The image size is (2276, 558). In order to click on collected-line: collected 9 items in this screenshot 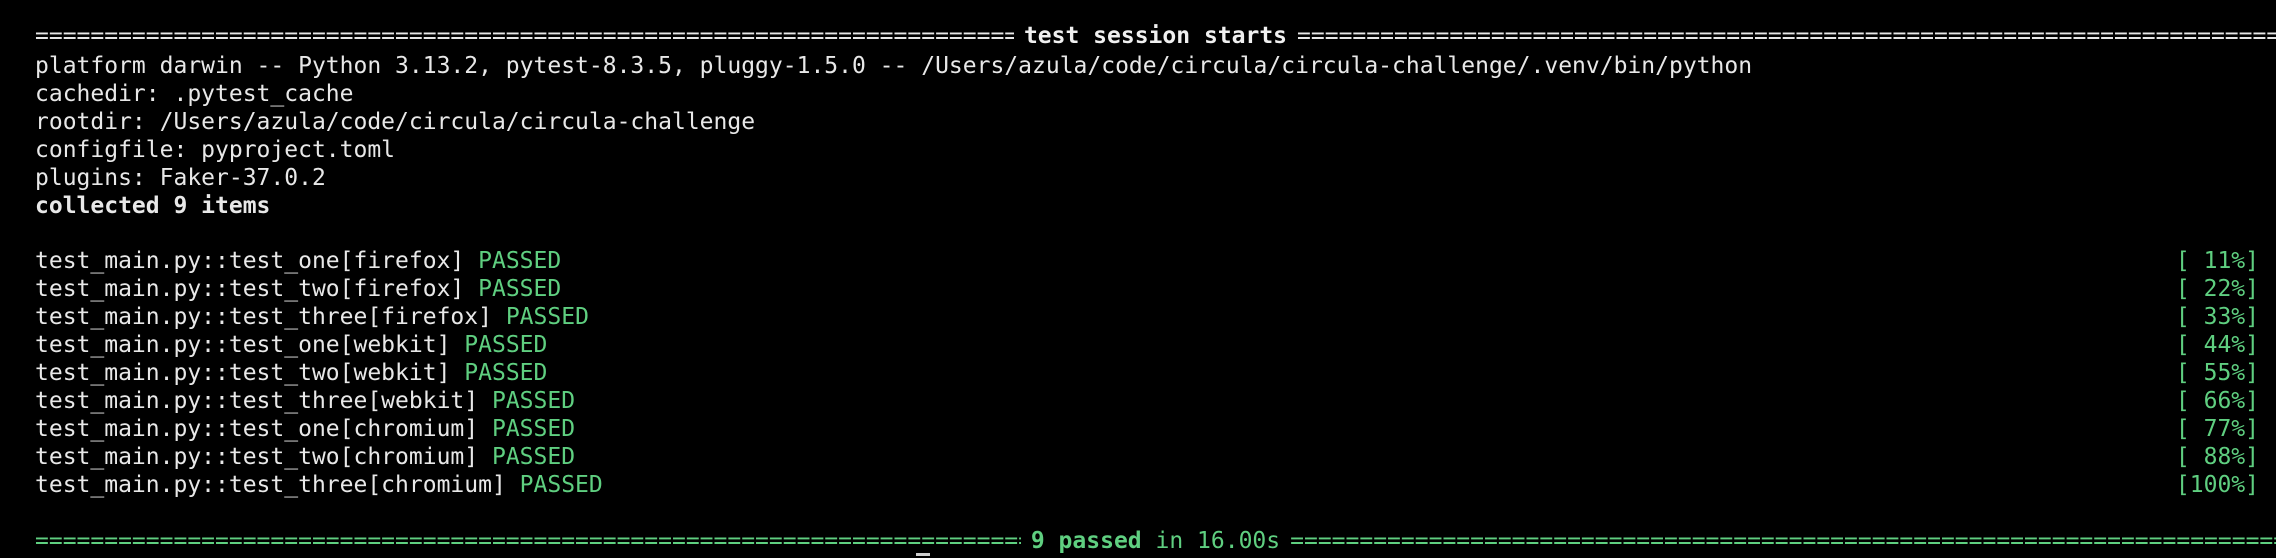, I will do `click(153, 206)`.